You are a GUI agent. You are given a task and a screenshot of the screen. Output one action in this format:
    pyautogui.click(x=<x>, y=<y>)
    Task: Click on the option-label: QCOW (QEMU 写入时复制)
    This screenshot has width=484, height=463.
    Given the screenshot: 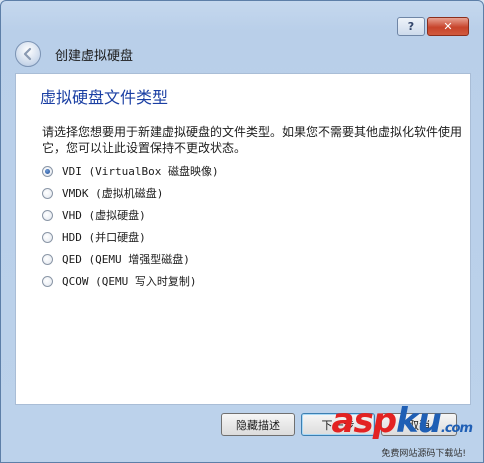 What is the action you would take?
    pyautogui.click(x=129, y=281)
    